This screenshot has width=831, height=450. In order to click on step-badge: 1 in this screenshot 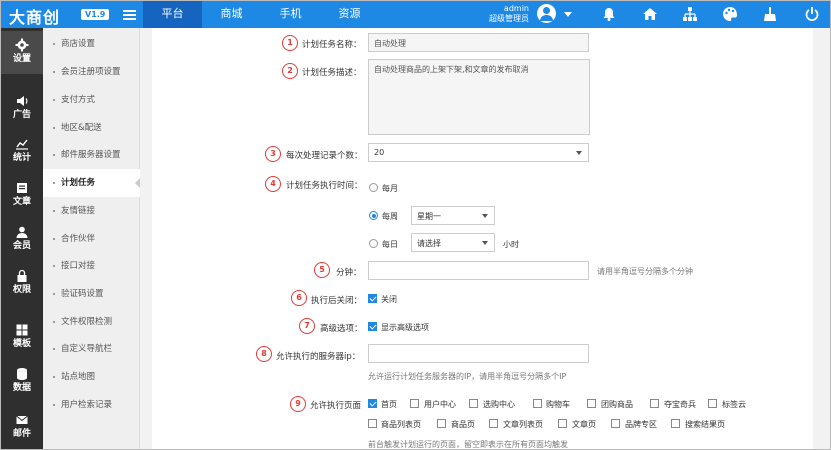, I will do `click(290, 43)`.